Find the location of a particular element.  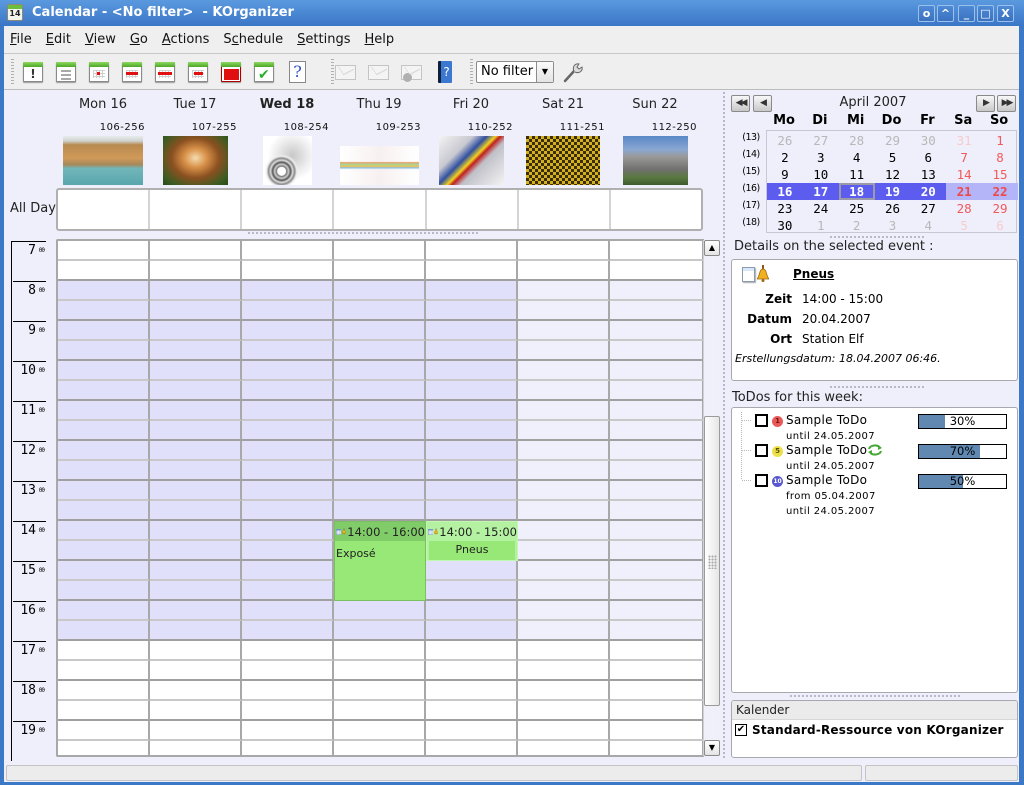

splitter-handle is located at coordinates (878, 387).